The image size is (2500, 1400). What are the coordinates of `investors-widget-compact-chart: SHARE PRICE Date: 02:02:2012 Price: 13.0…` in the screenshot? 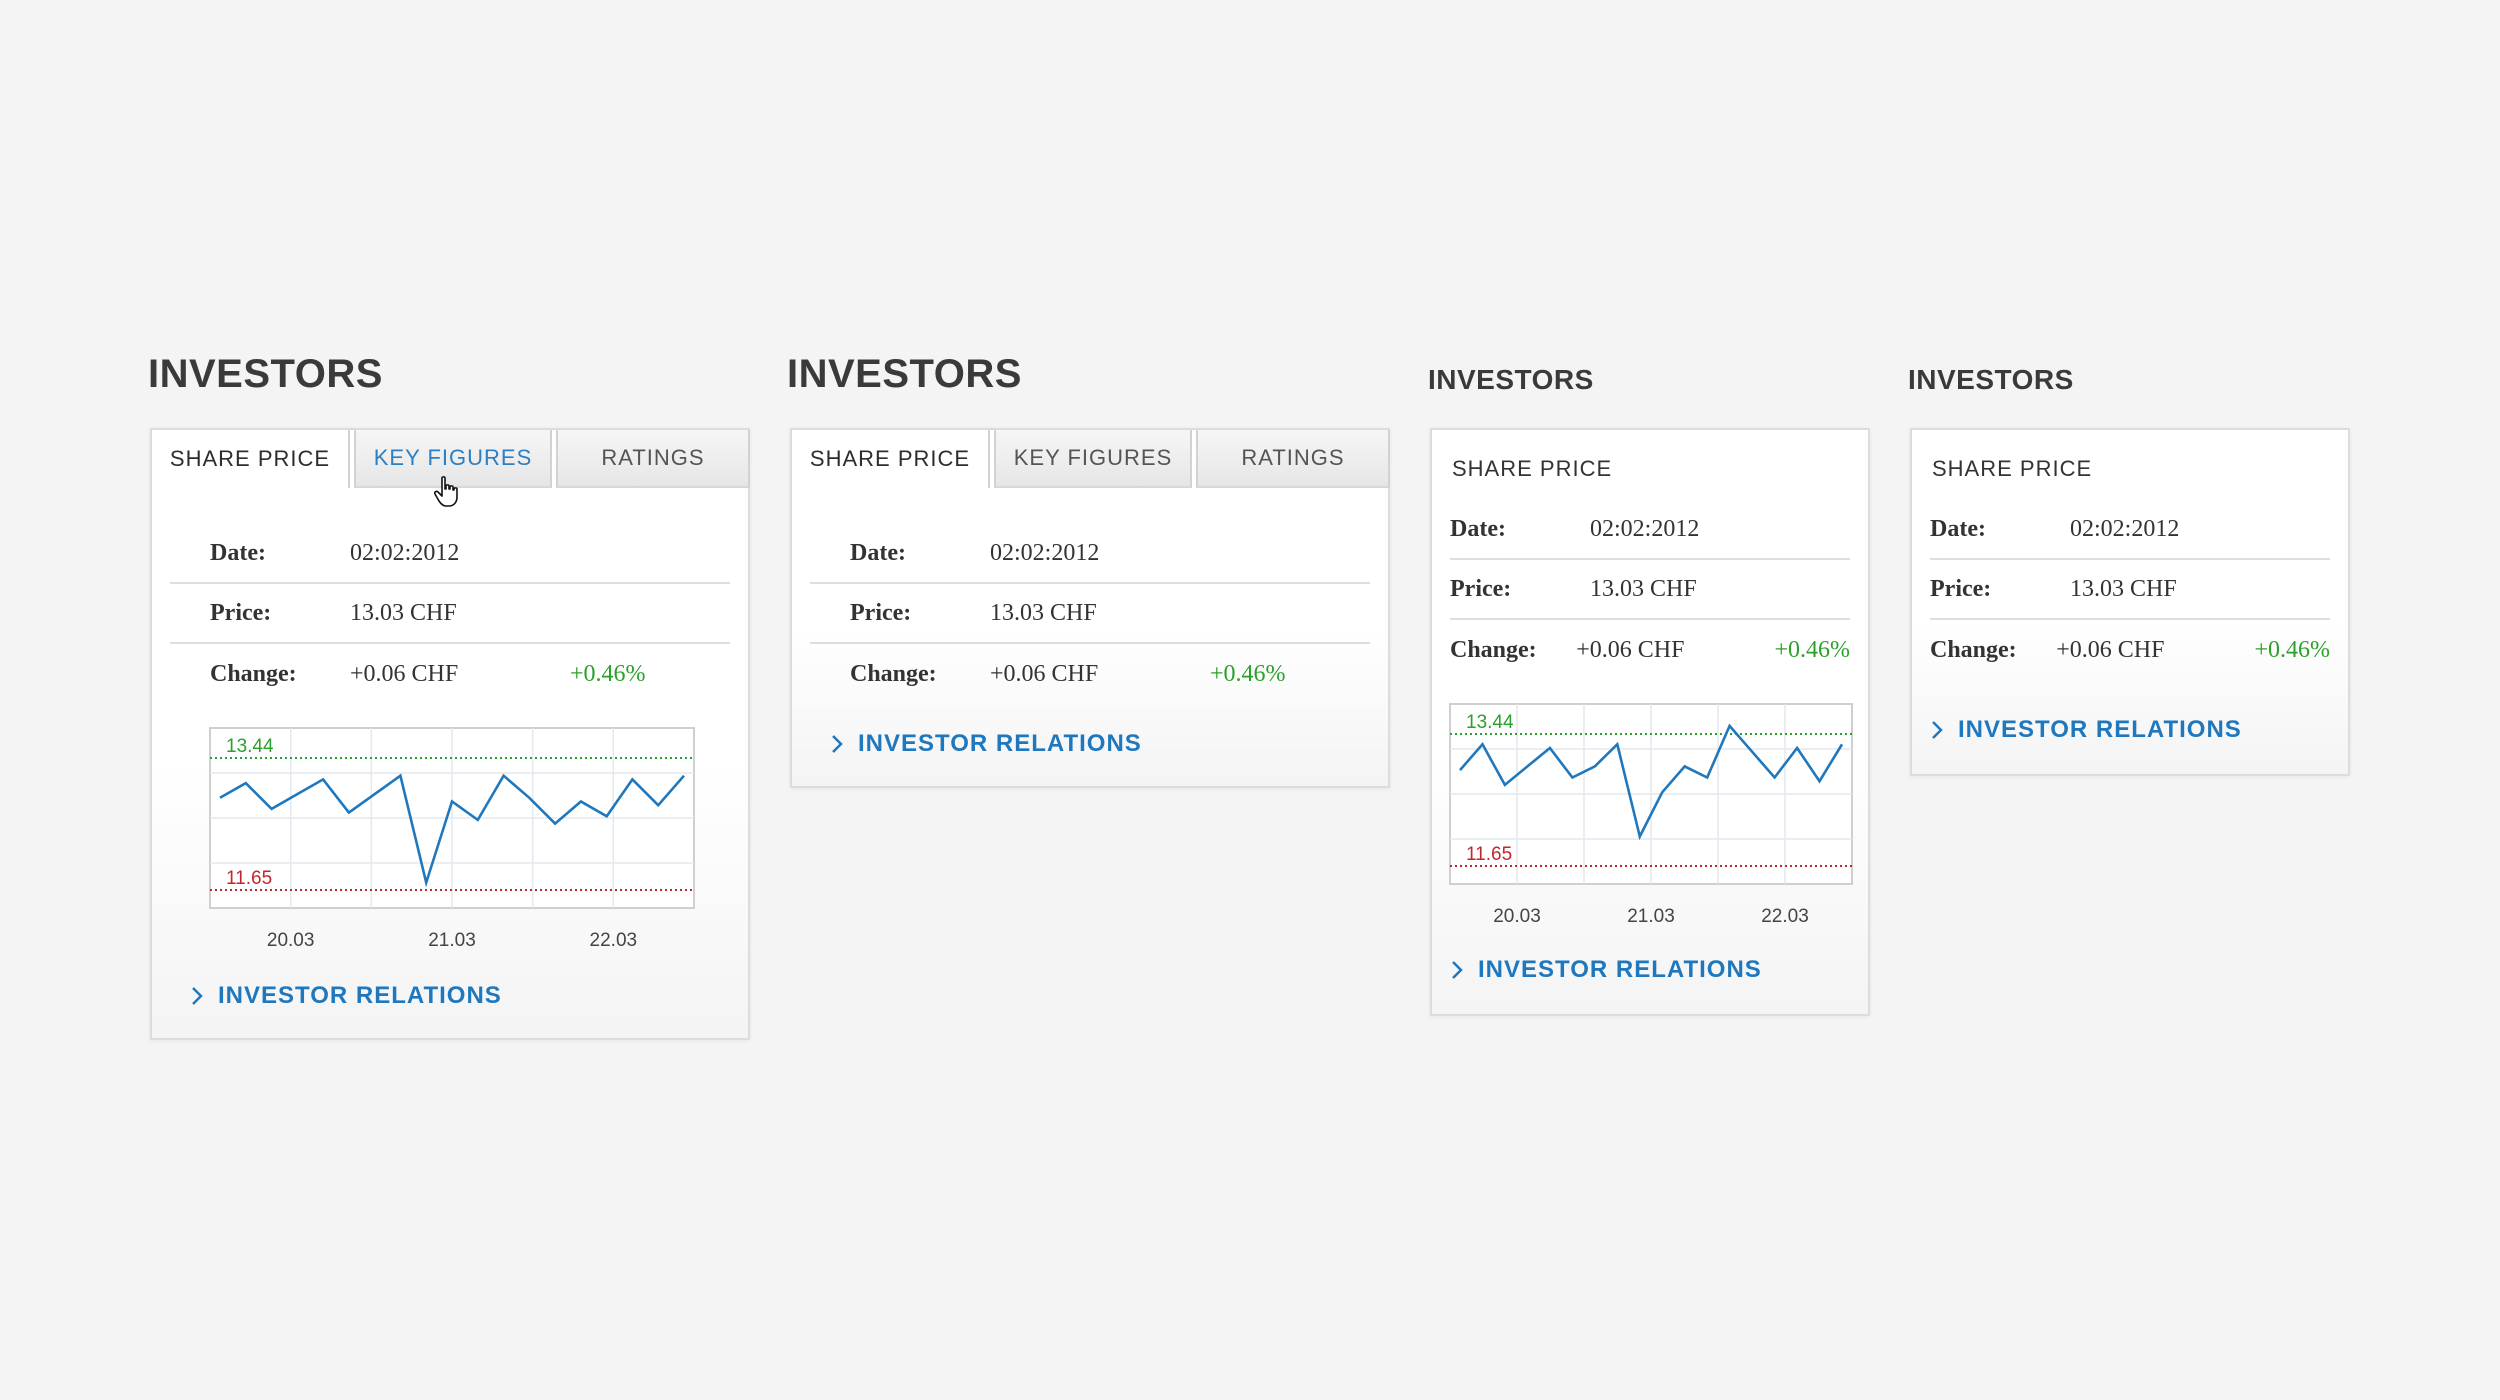 It's located at (1650, 722).